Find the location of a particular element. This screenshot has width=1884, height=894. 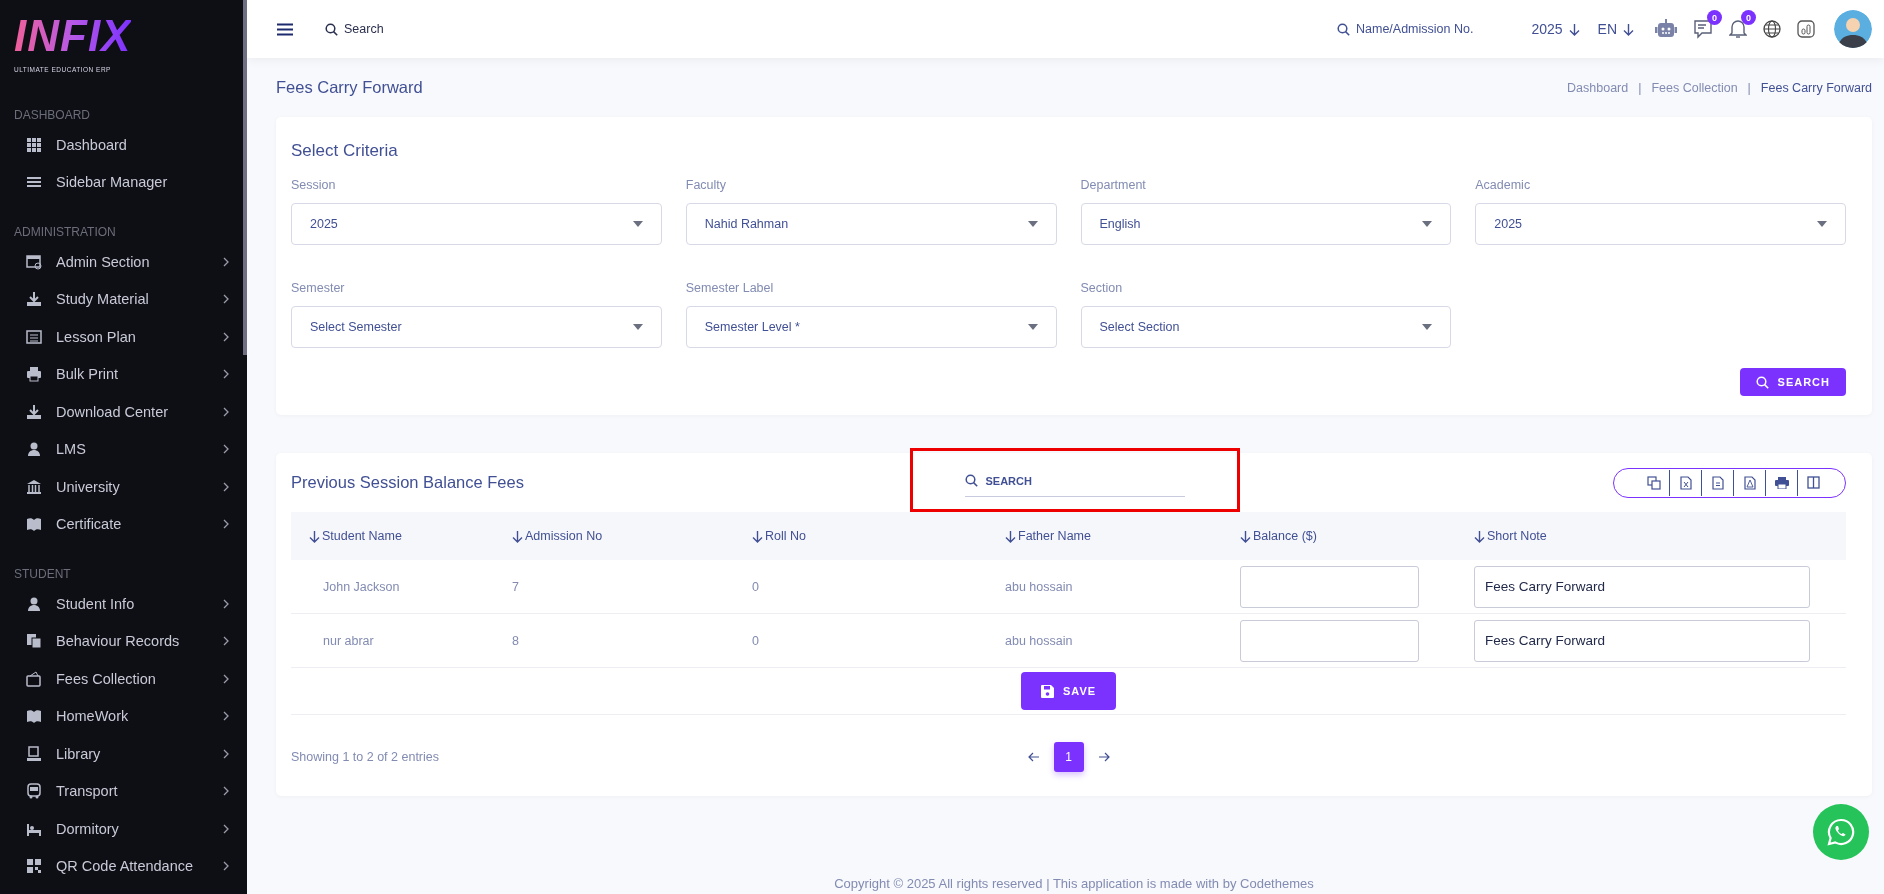

column-header: Balance ($) is located at coordinates (1285, 536).